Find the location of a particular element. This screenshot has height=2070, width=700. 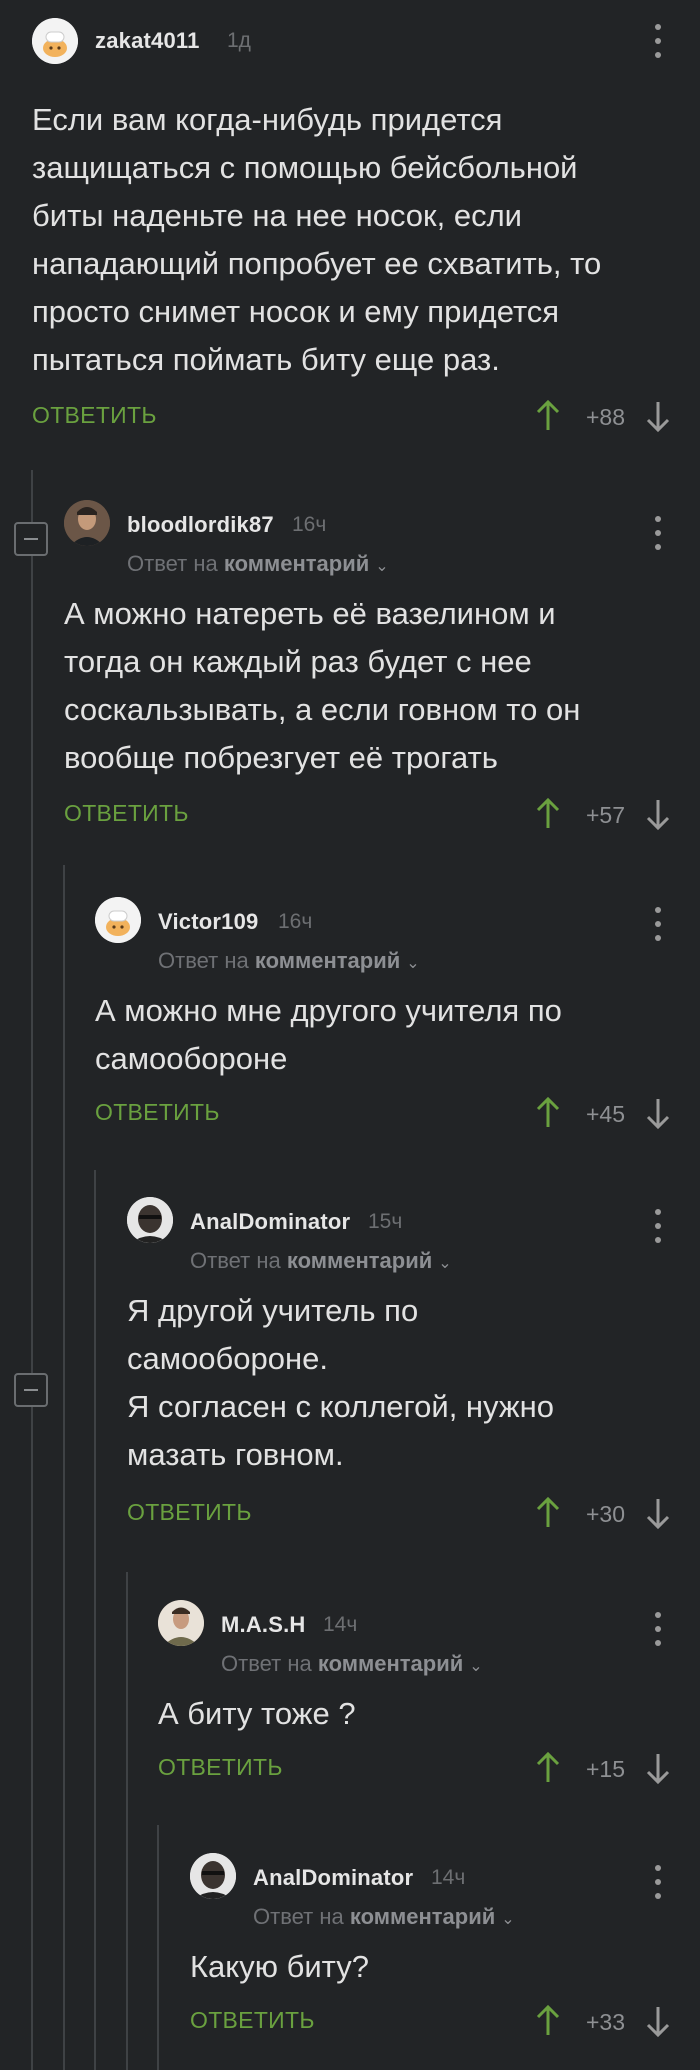

username: Victor109 is located at coordinates (208, 922).